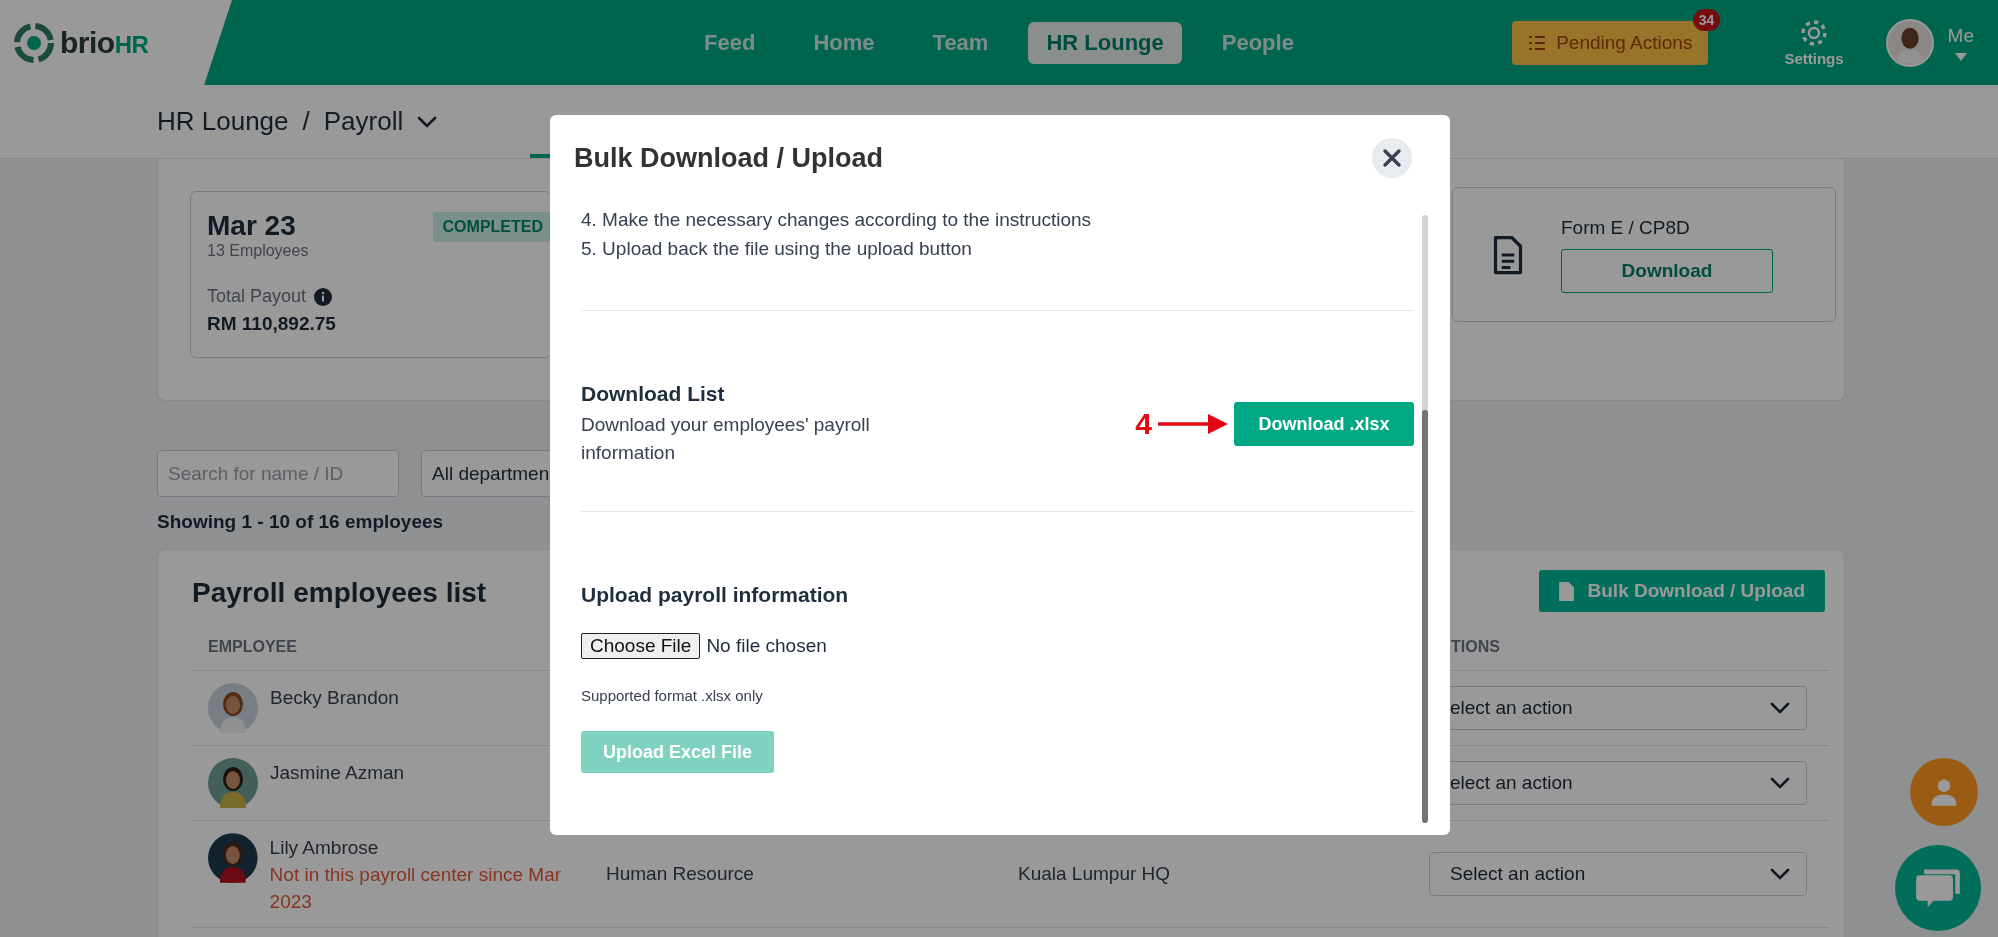  Describe the element at coordinates (777, 249) in the screenshot. I see `instruction-text: 5. Upload back the file using the upload button` at that location.